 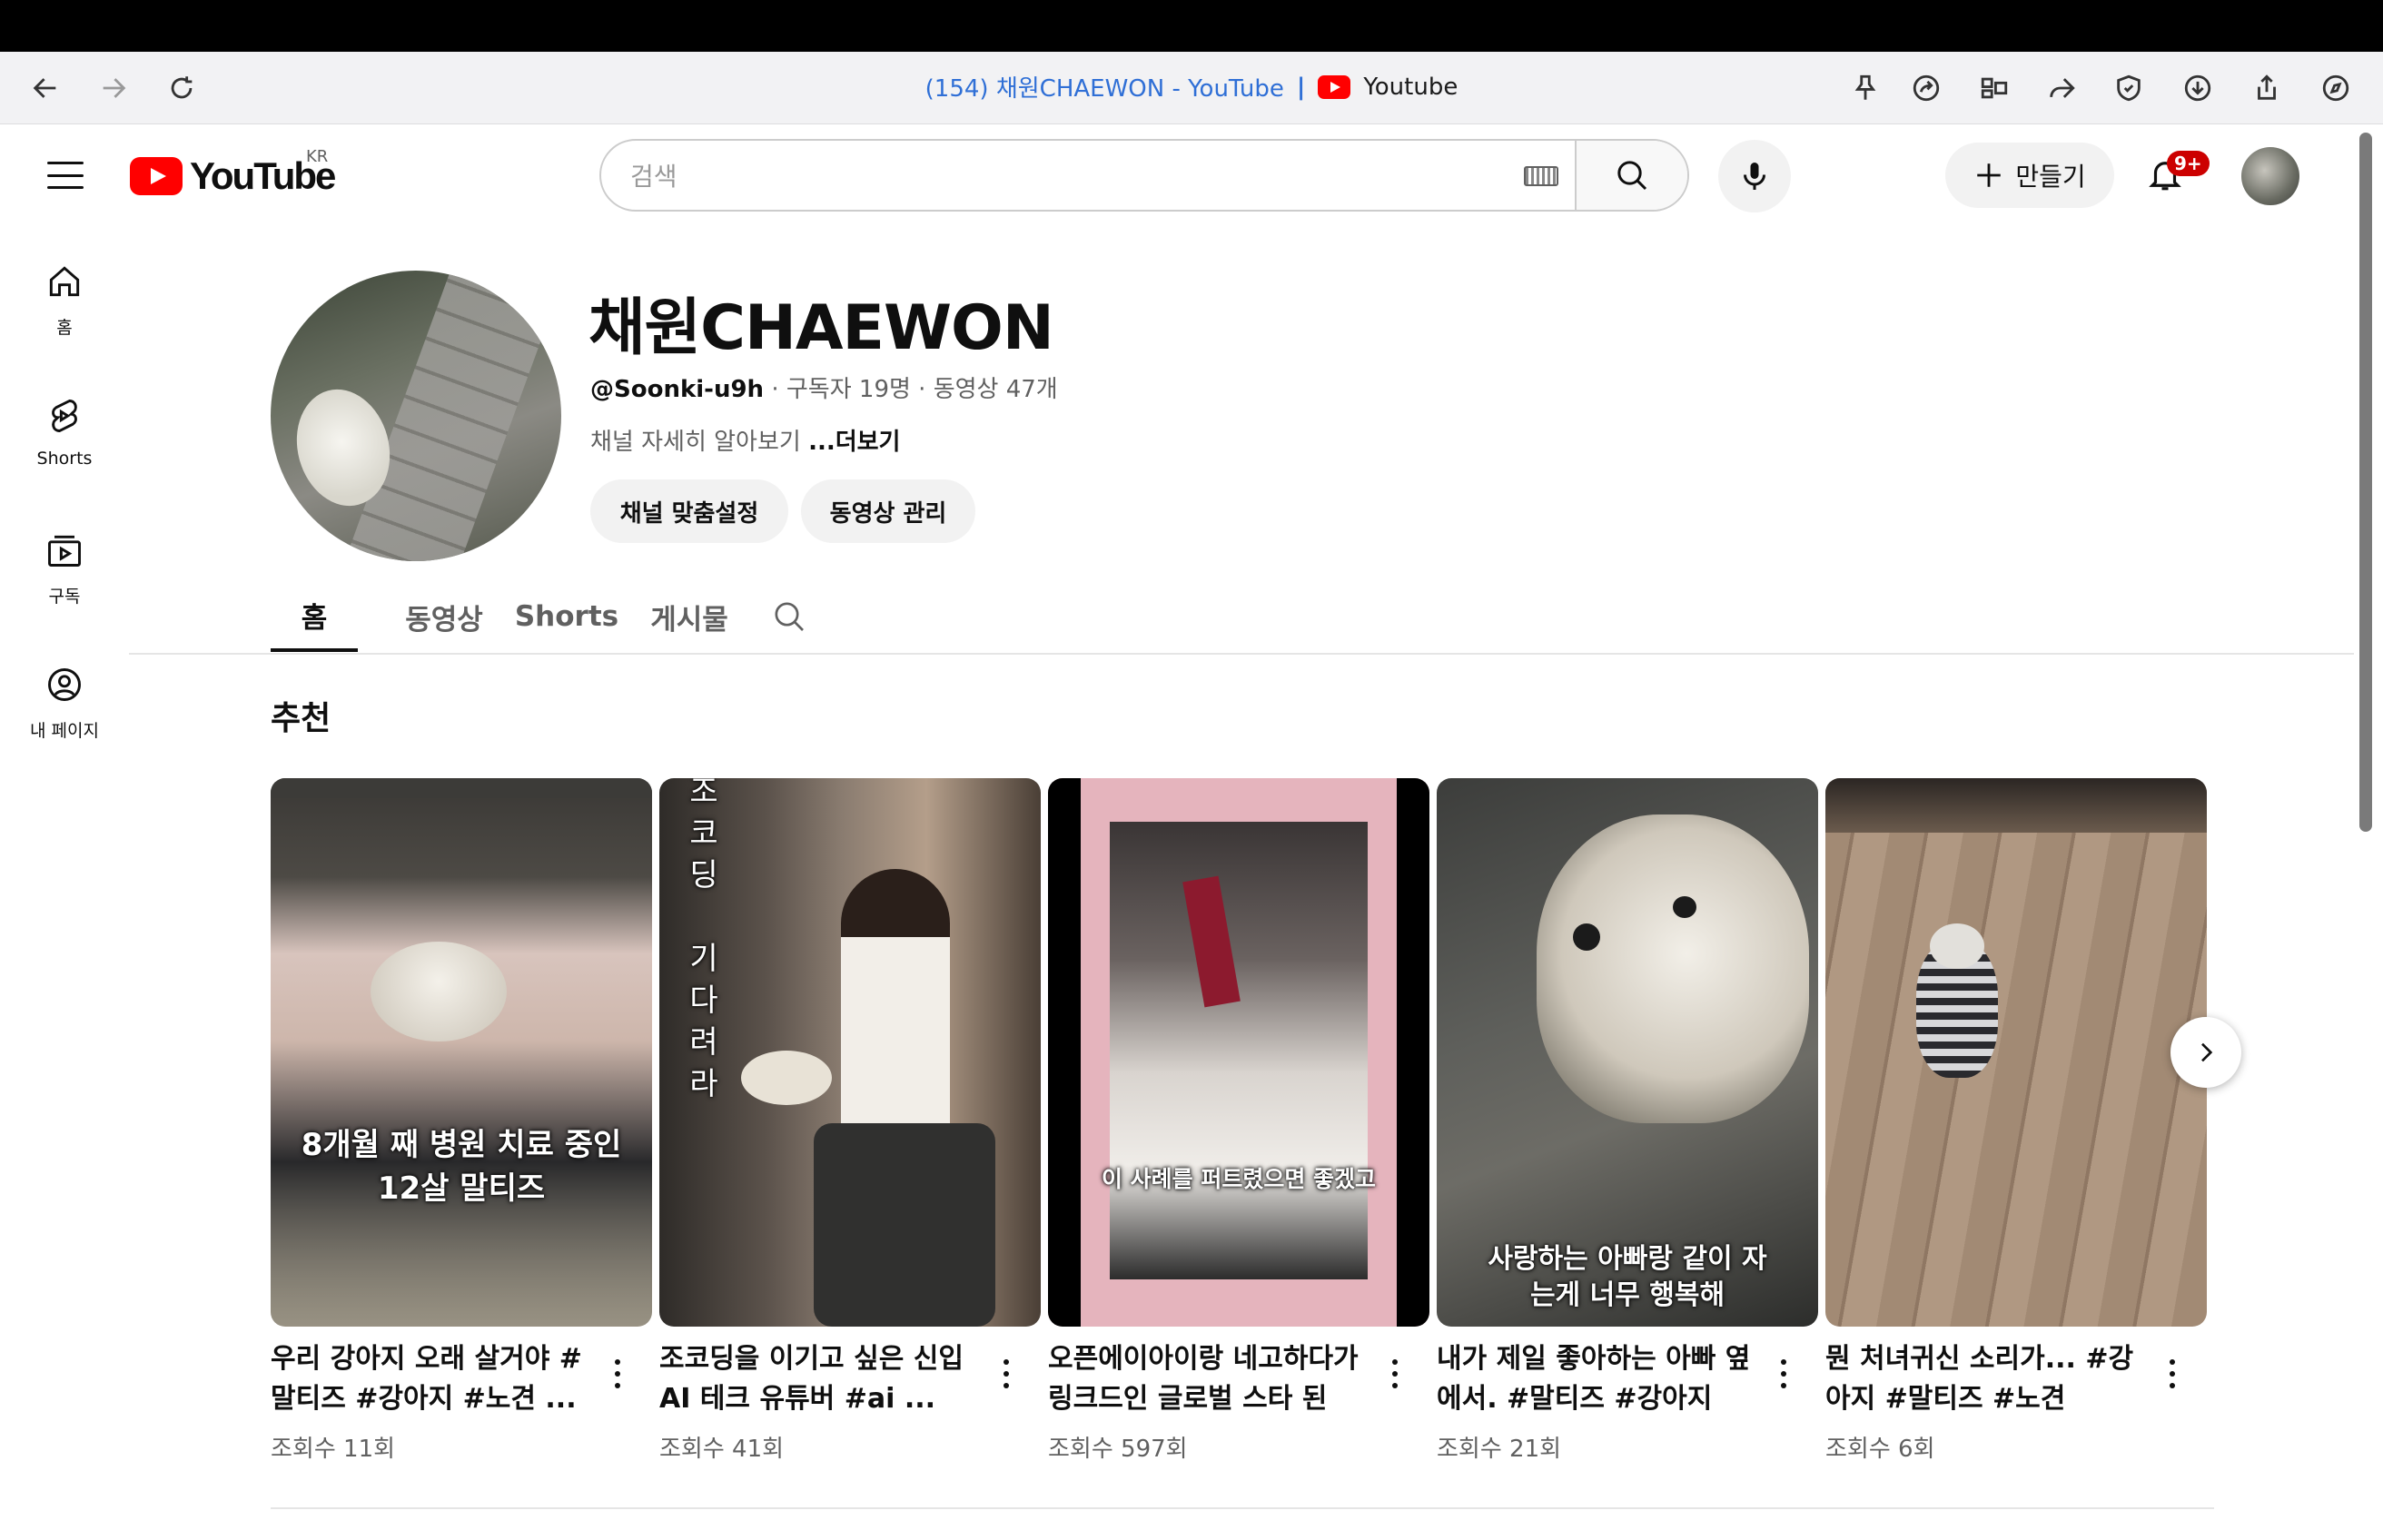 I want to click on more-link: ...더보기, so click(x=854, y=442).